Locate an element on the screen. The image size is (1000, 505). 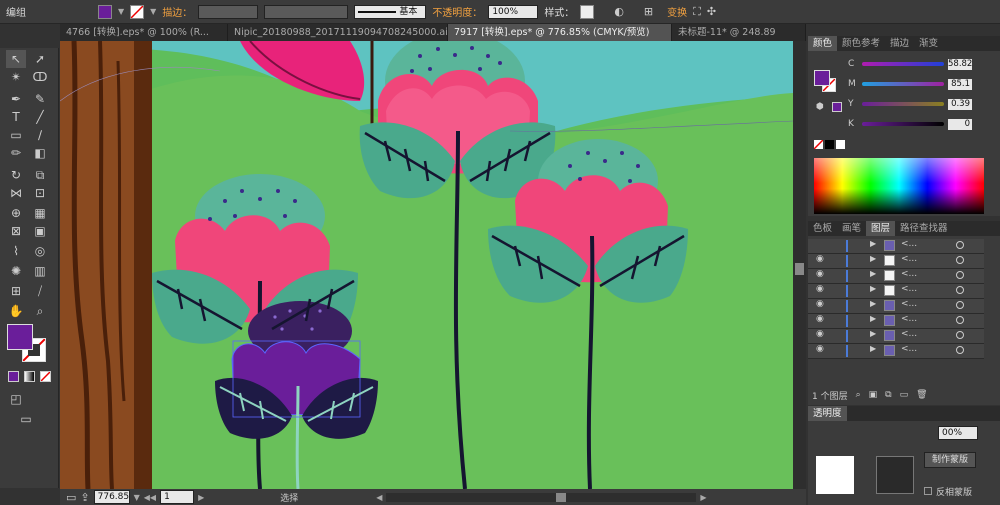
slider-c: C 58.82 is located at coordinates (910, 64).